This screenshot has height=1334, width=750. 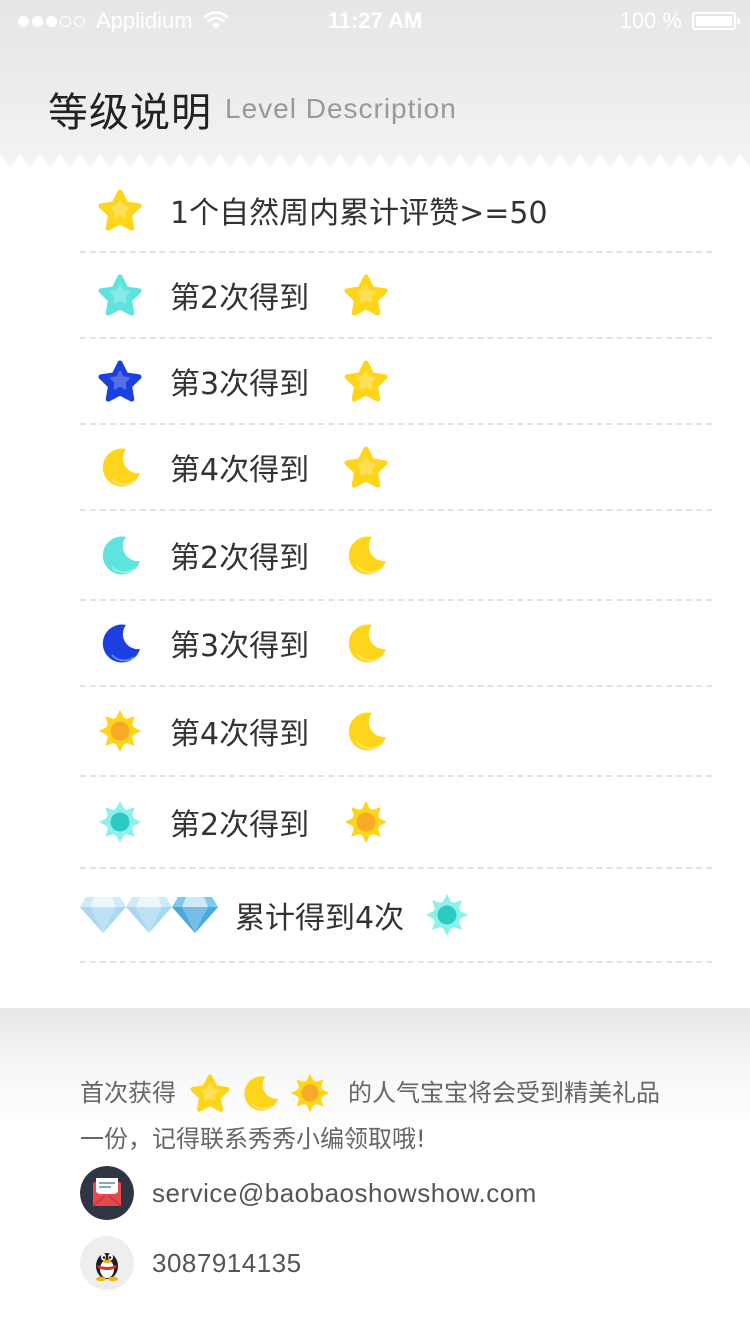 What do you see at coordinates (375, 161) in the screenshot?
I see `zigzag-edge` at bounding box center [375, 161].